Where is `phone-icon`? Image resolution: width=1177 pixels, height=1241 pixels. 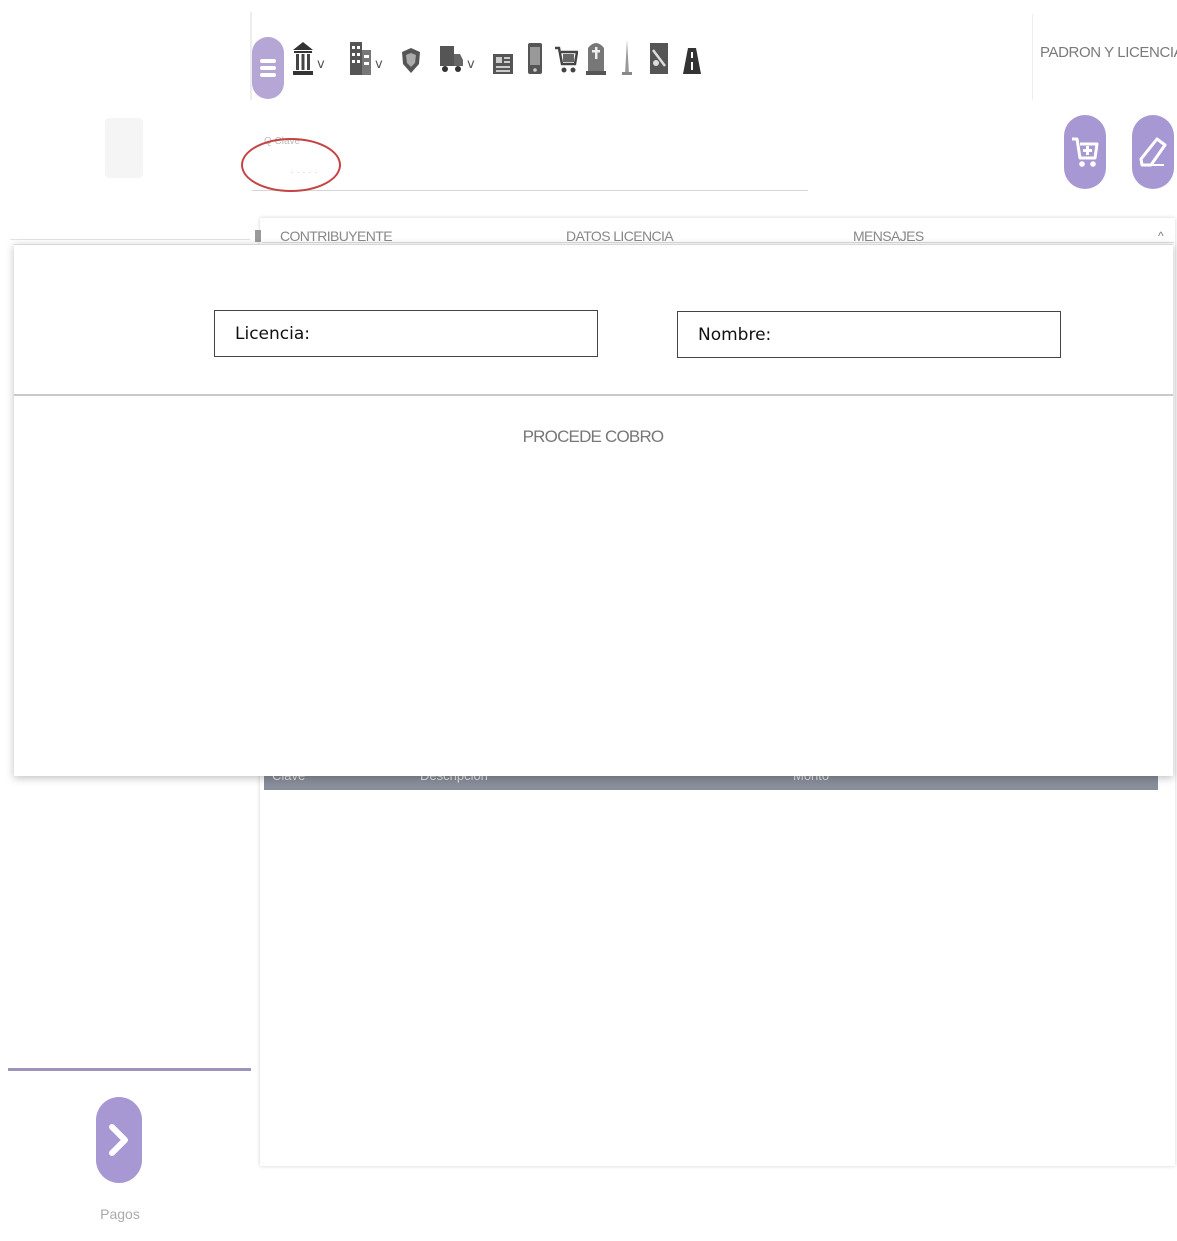
phone-icon is located at coordinates (535, 58).